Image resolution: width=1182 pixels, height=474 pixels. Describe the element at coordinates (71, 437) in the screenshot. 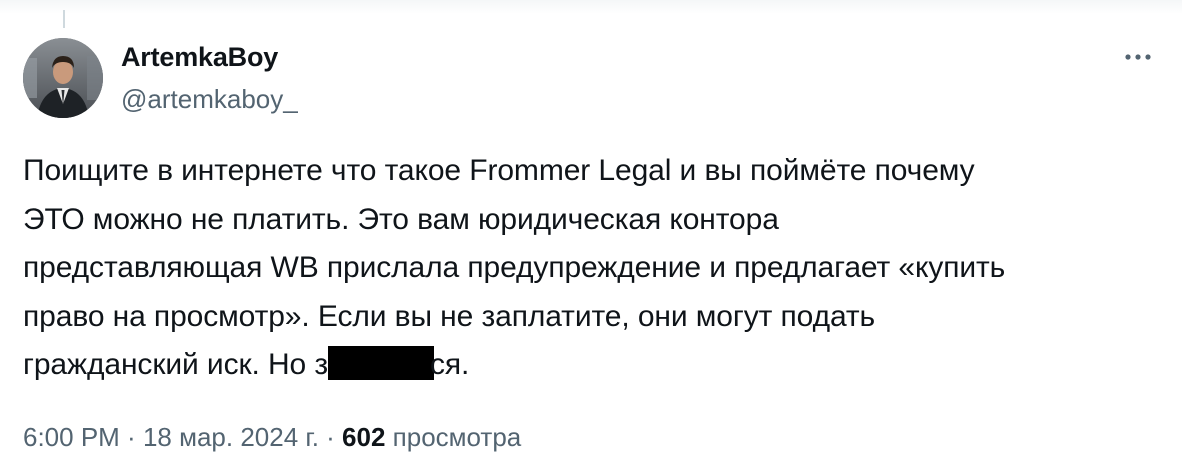

I see `tweet-time: 6:00 PM` at that location.